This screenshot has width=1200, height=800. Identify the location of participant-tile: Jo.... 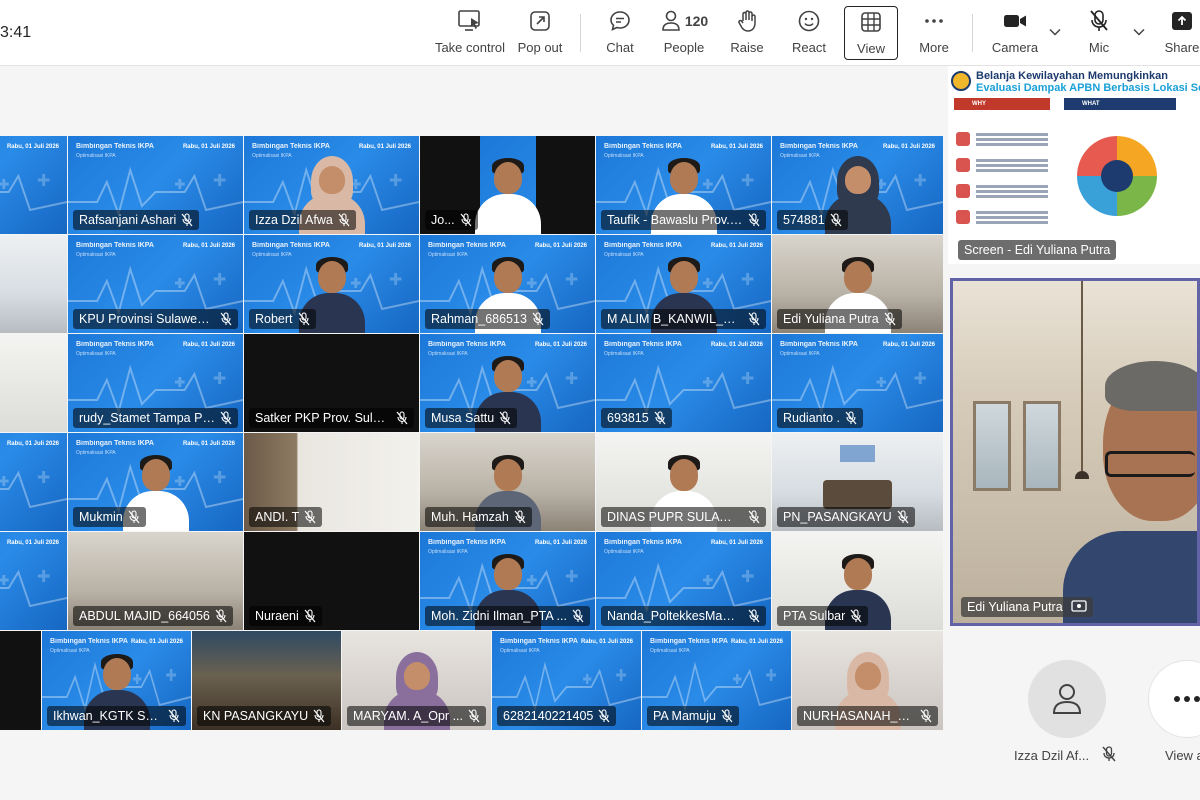
(507, 185).